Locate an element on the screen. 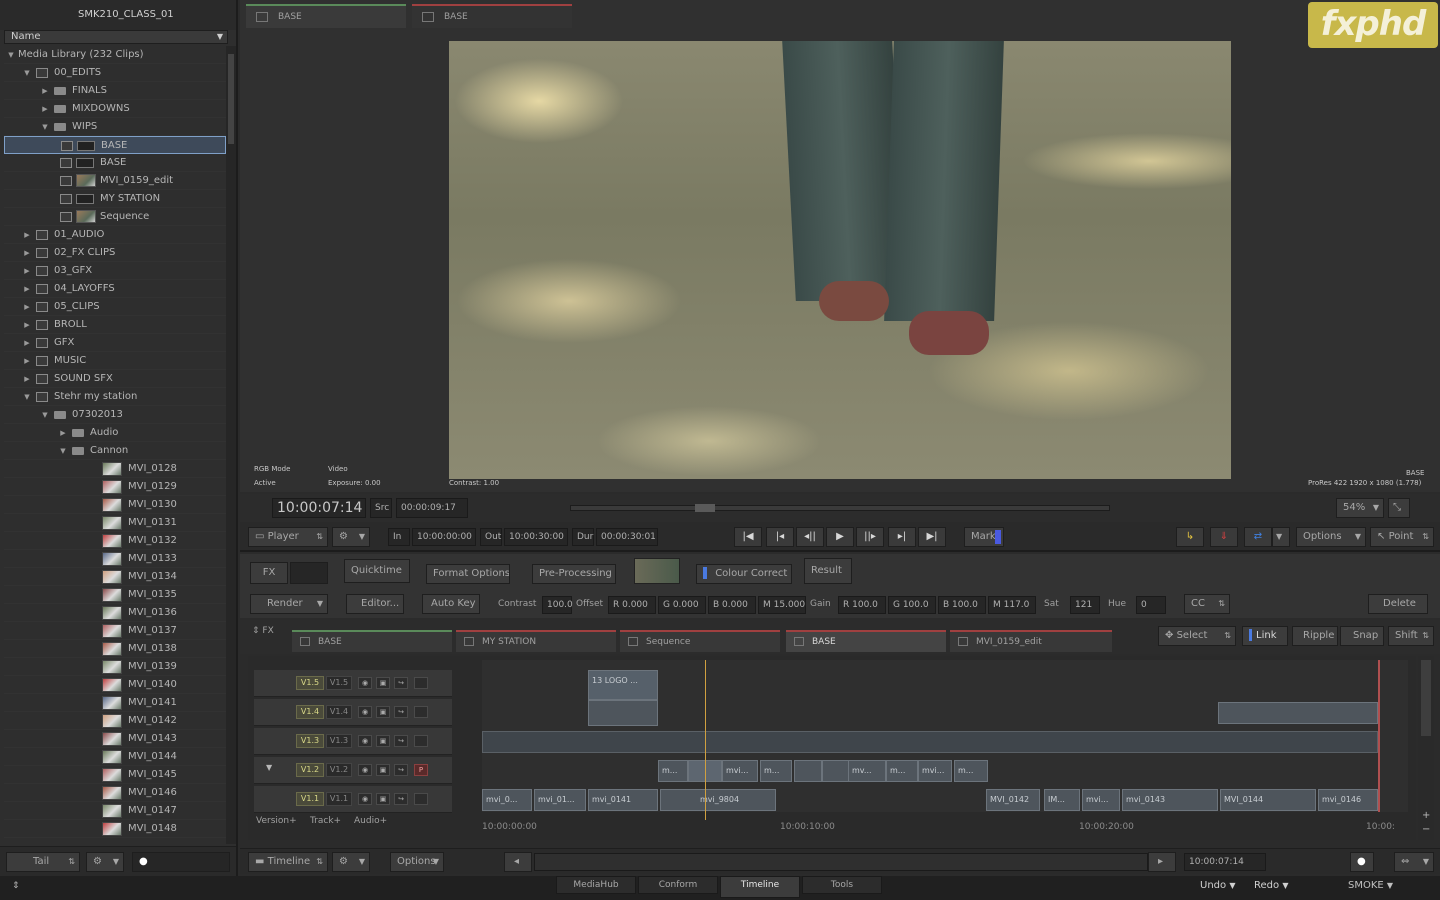 The width and height of the screenshot is (1440, 900). library-item: ▶ 02_FX CLIPS is located at coordinates (115, 253).